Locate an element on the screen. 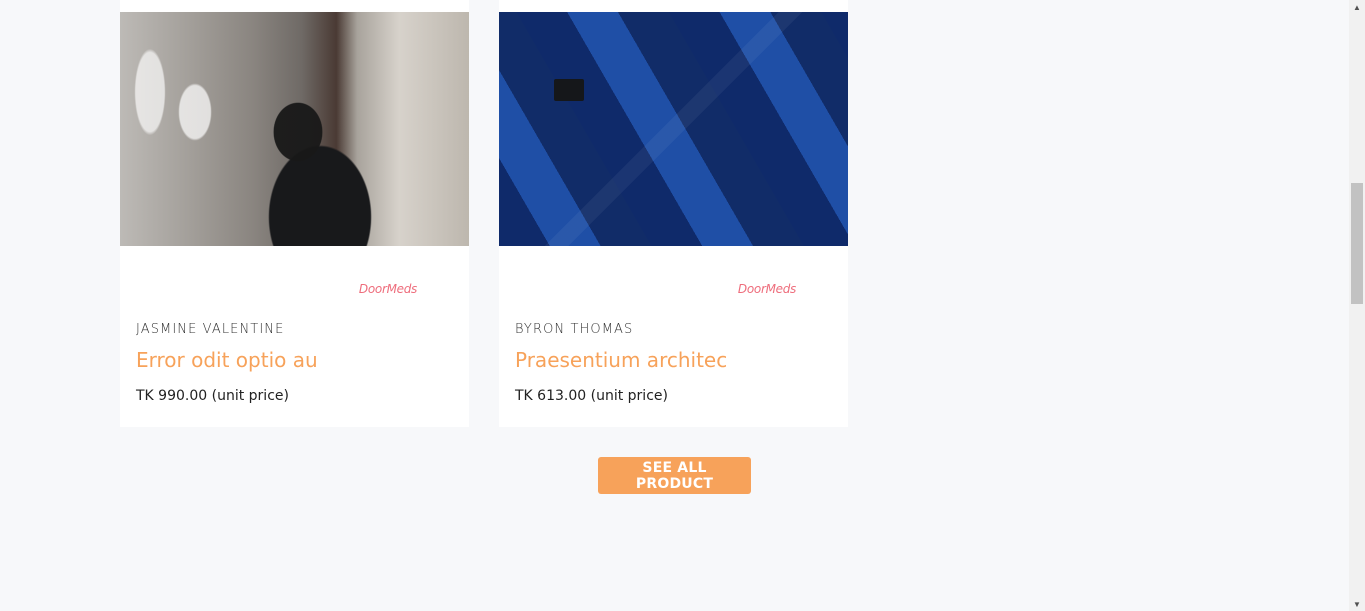 This screenshot has height=611, width=1365. image-detail is located at coordinates (569, 90).